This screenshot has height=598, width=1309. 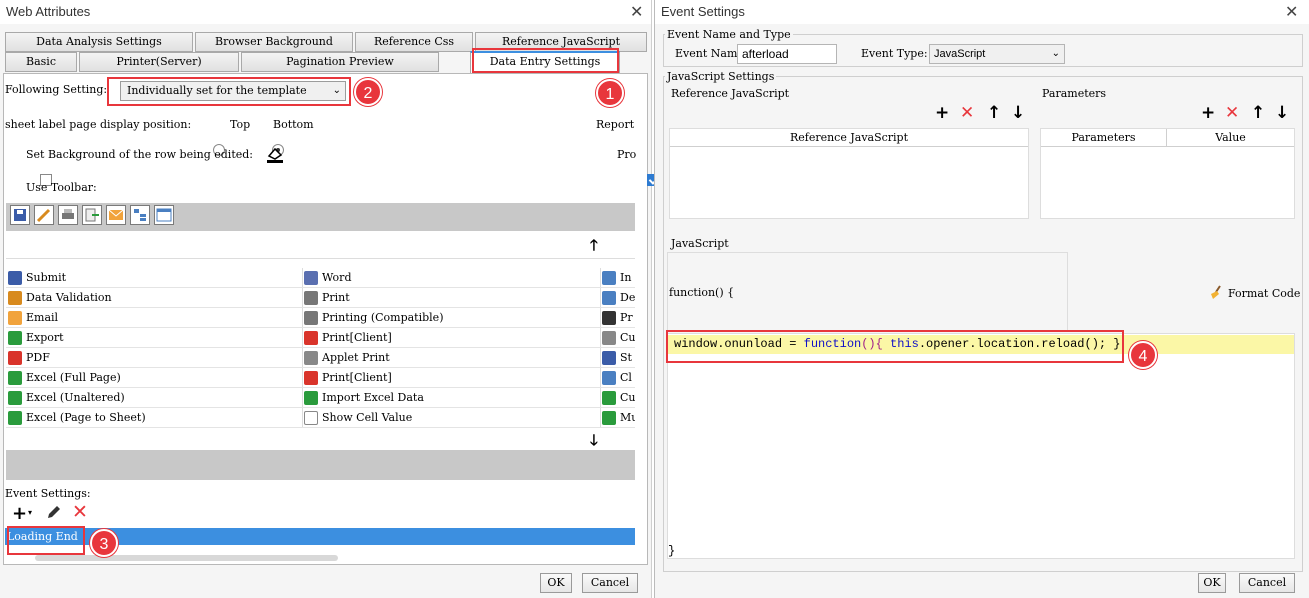 What do you see at coordinates (154, 378) in the screenshot?
I see `grid-item: Excel (Full Page)` at bounding box center [154, 378].